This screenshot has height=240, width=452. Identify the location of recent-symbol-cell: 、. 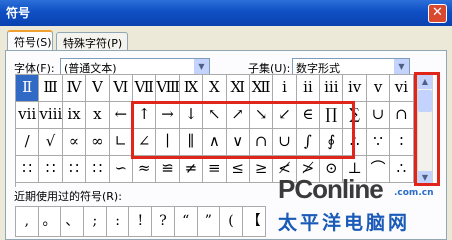
(73, 222).